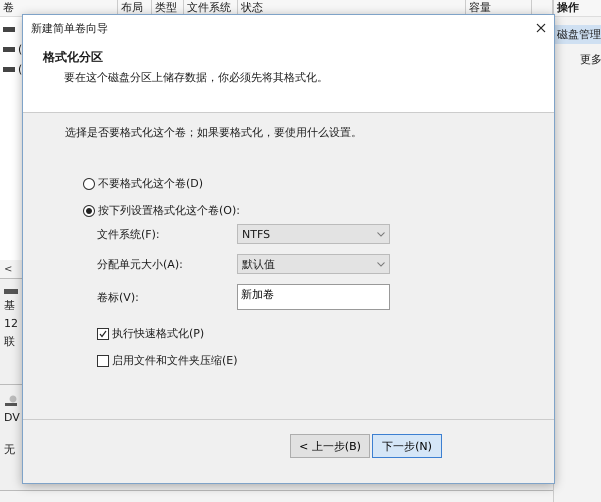 The height and width of the screenshot is (502, 601). Describe the element at coordinates (73, 57) in the screenshot. I see `page-heading: 格式化分区` at that location.